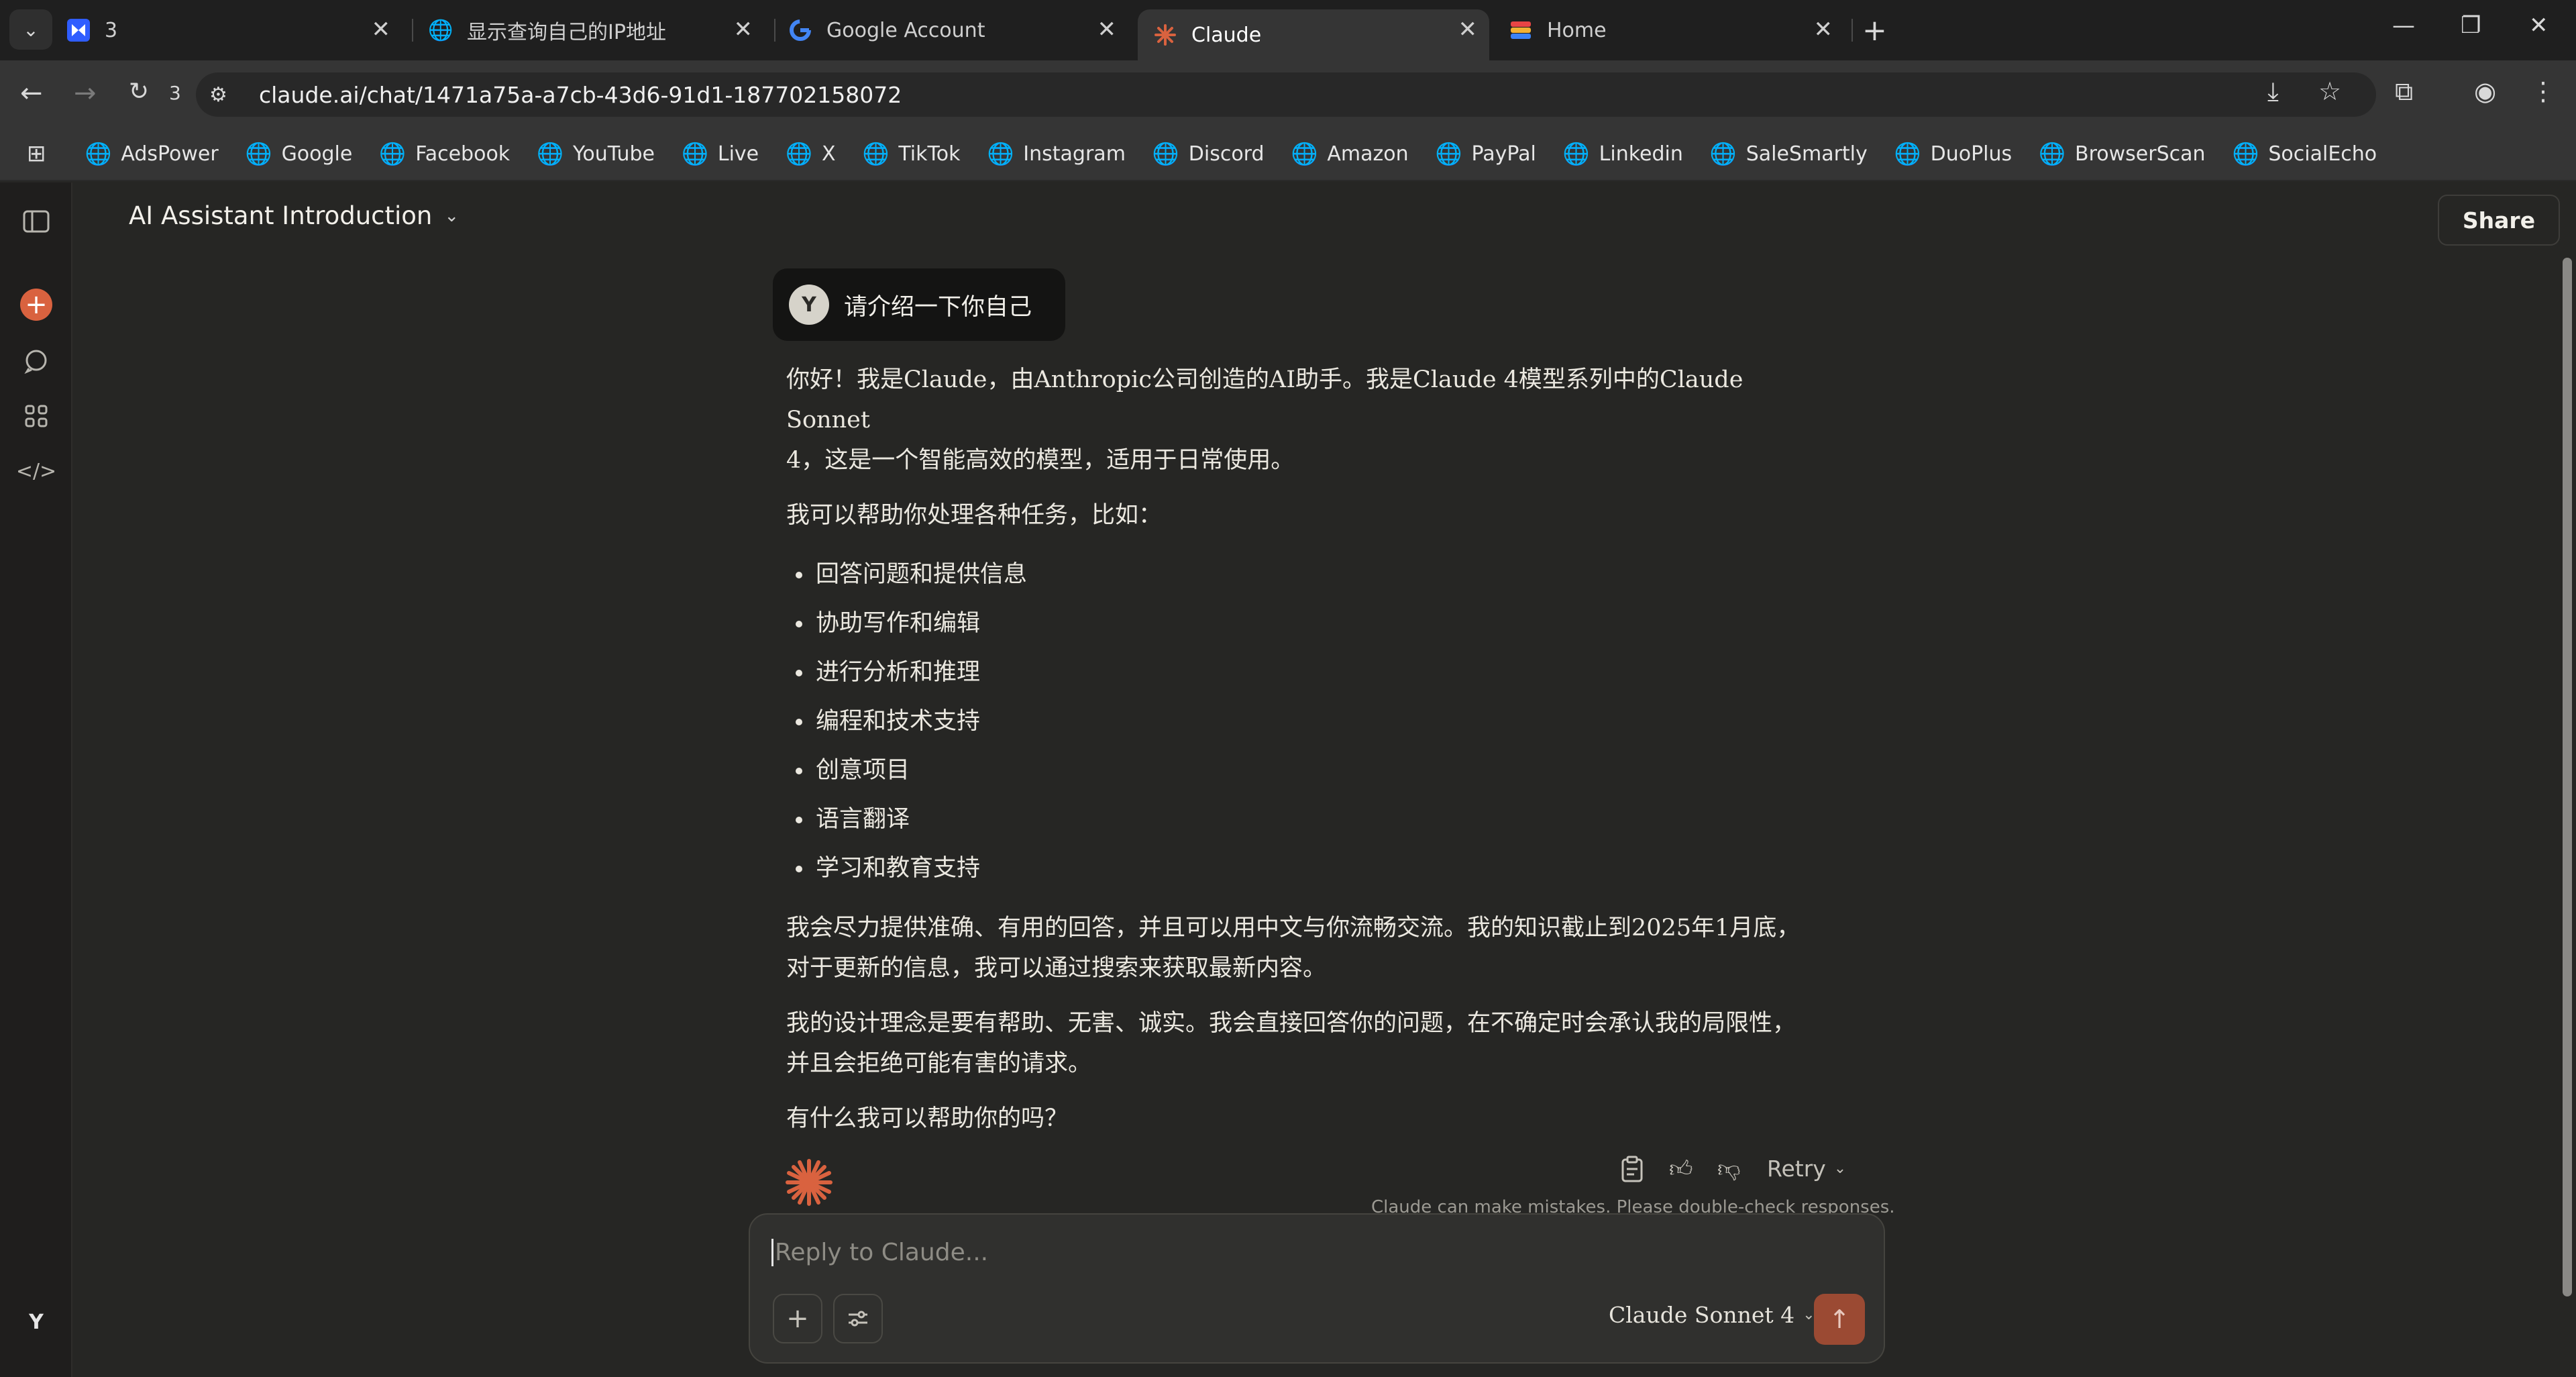 This screenshot has height=1377, width=2576. I want to click on bookmark-linkedin: 🌐 Linkedin, so click(1623, 153).